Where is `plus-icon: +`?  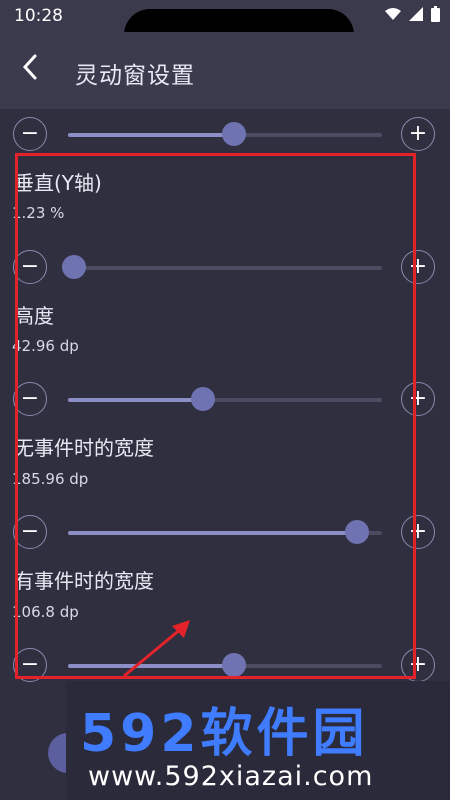
plus-icon: + is located at coordinates (418, 133).